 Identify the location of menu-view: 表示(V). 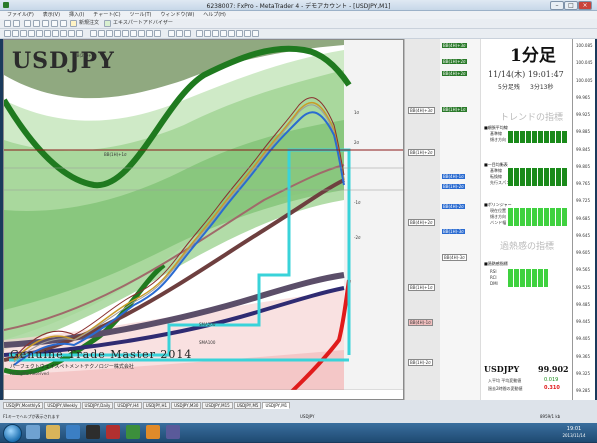
(51, 15).